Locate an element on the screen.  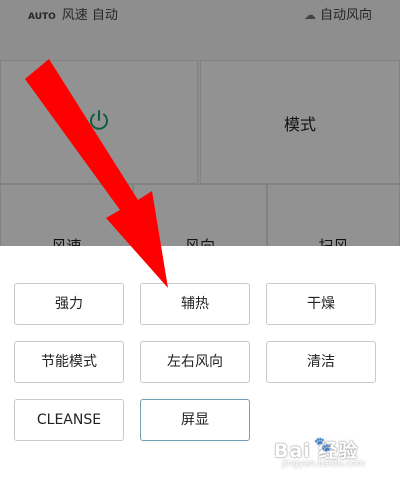
paw-icon: 🐾 is located at coordinates (323, 445).